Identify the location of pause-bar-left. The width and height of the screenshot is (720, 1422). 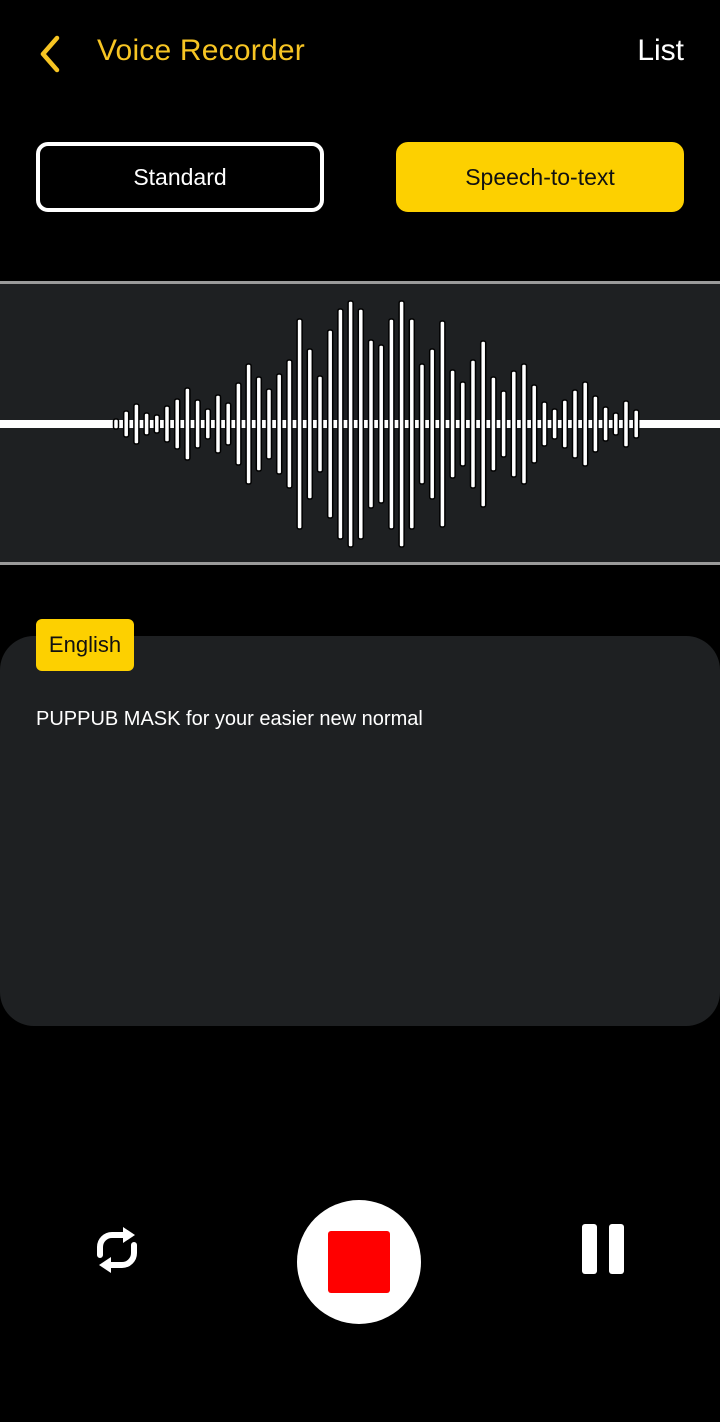
(589, 1249).